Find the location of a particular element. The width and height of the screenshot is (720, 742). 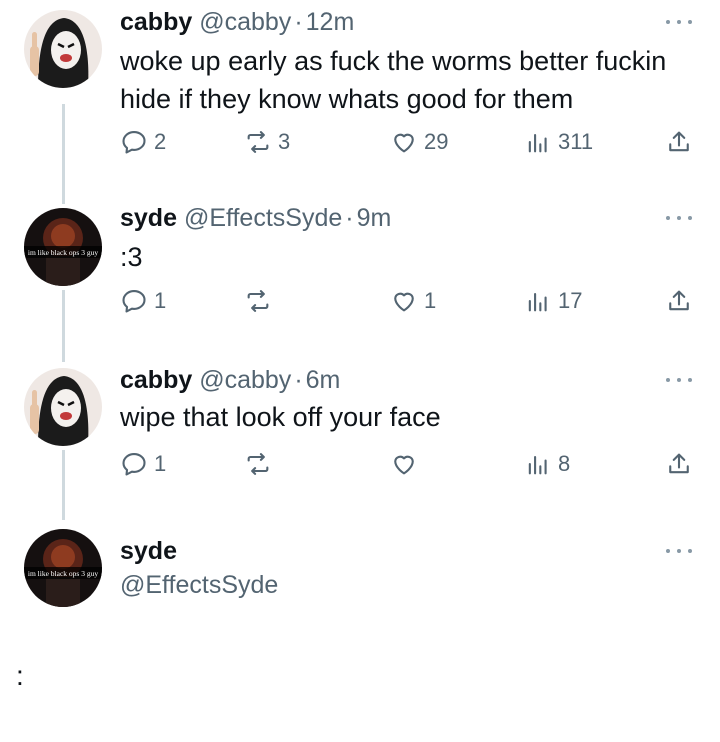

like-button: 1 is located at coordinates (413, 301).